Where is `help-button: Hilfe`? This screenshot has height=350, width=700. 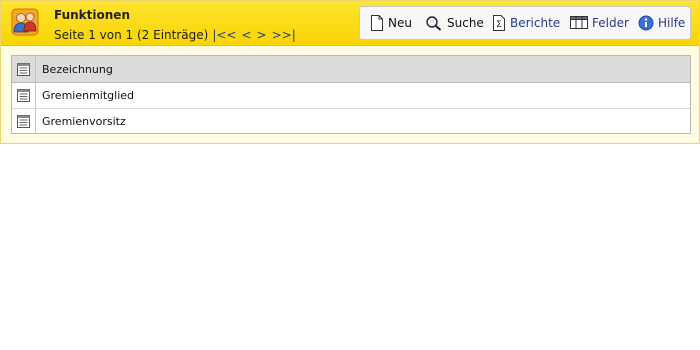 help-button: Hilfe is located at coordinates (661, 23).